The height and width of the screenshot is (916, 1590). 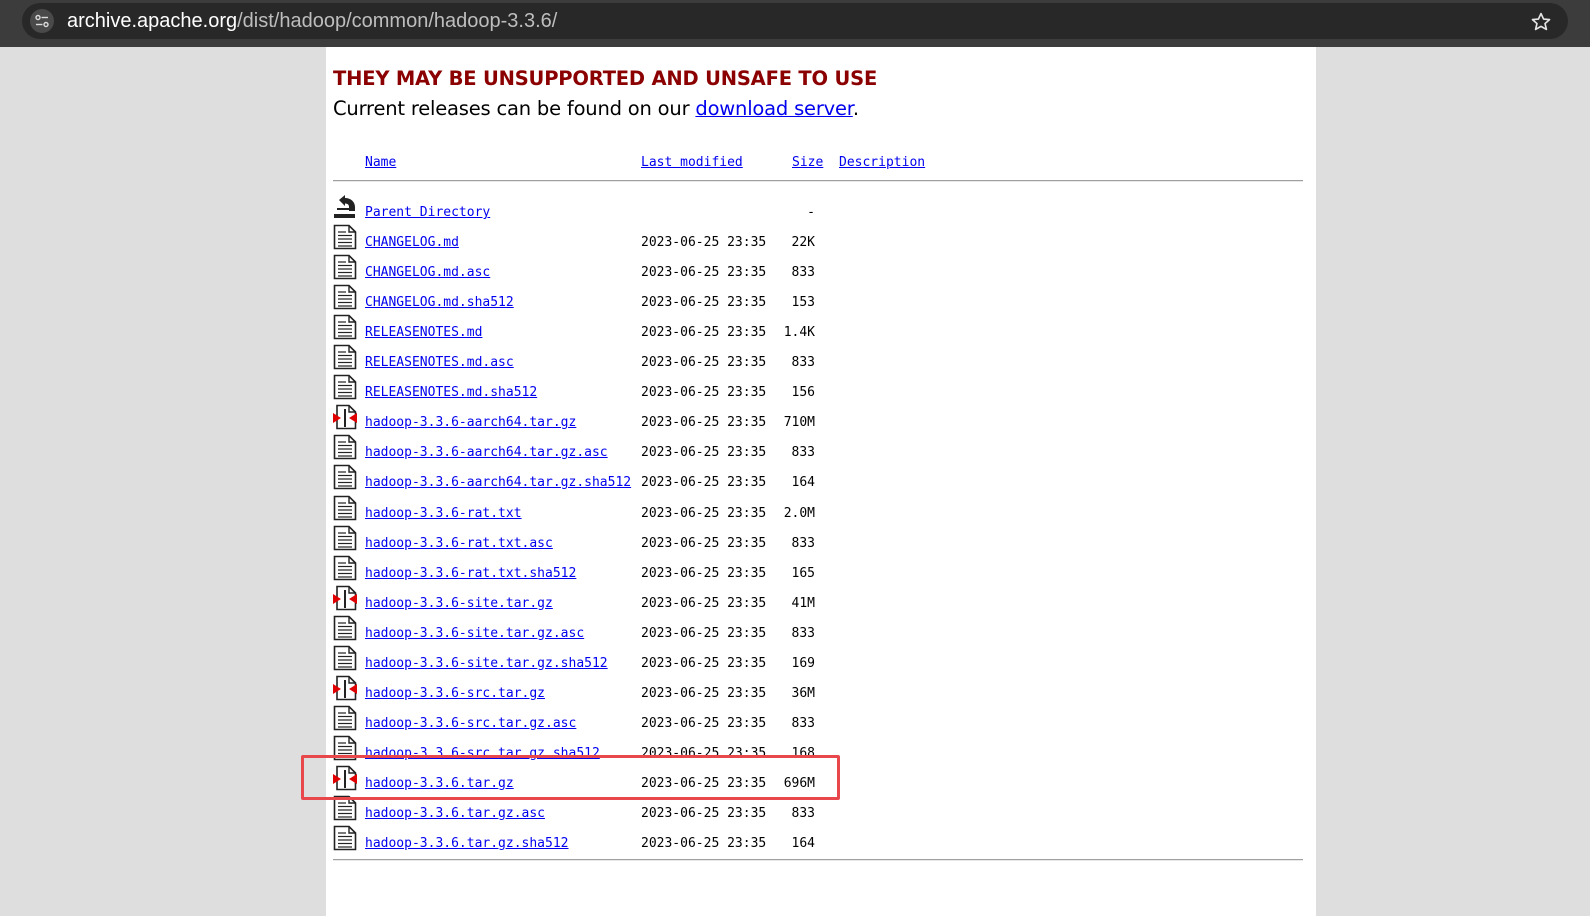 What do you see at coordinates (818, 181) in the screenshot?
I see `header-divider` at bounding box center [818, 181].